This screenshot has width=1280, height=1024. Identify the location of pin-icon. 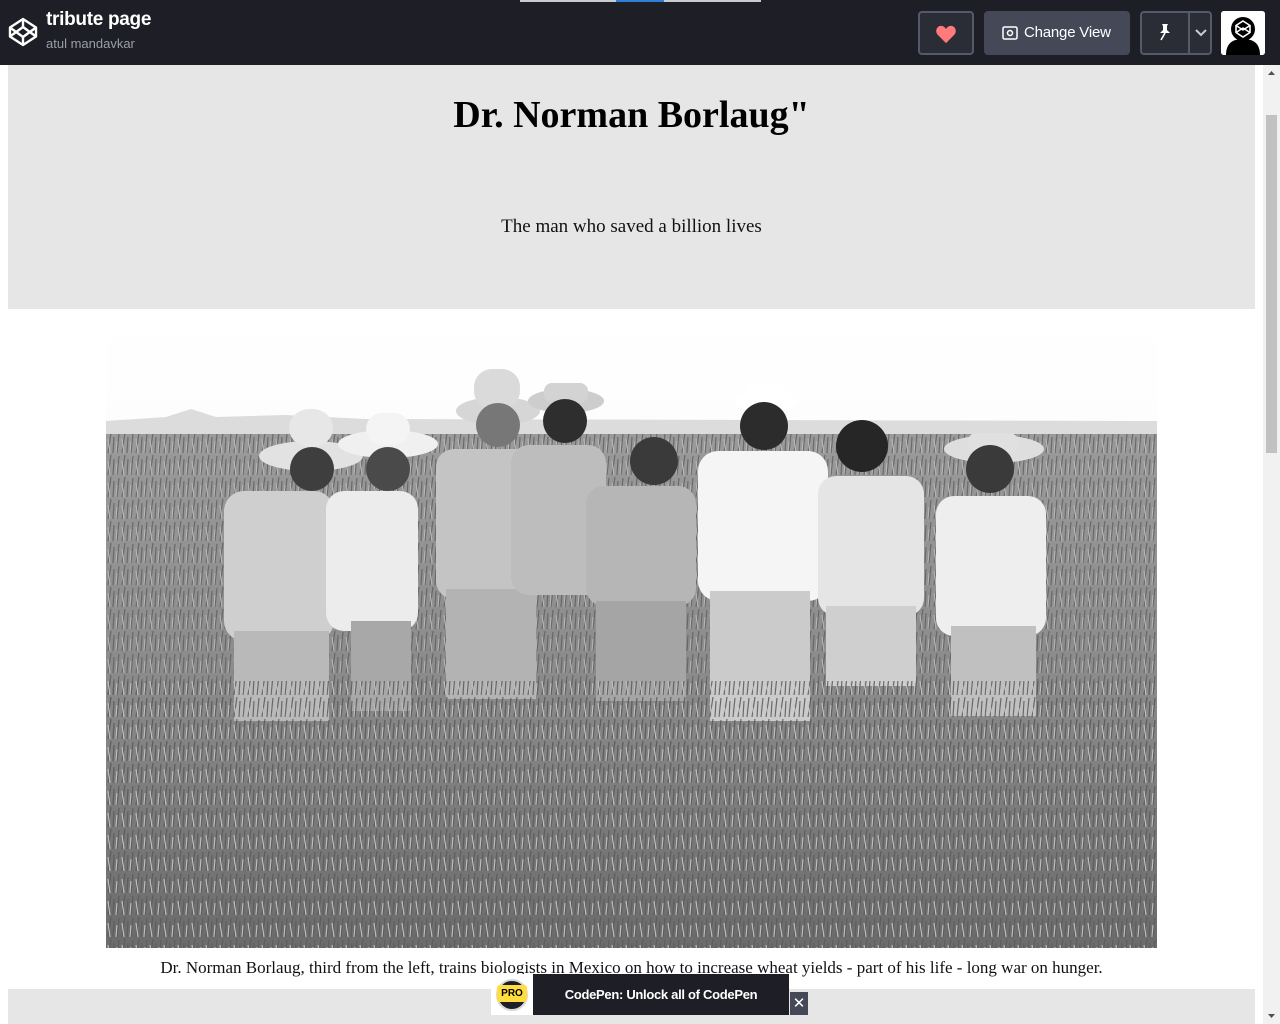
(1165, 32).